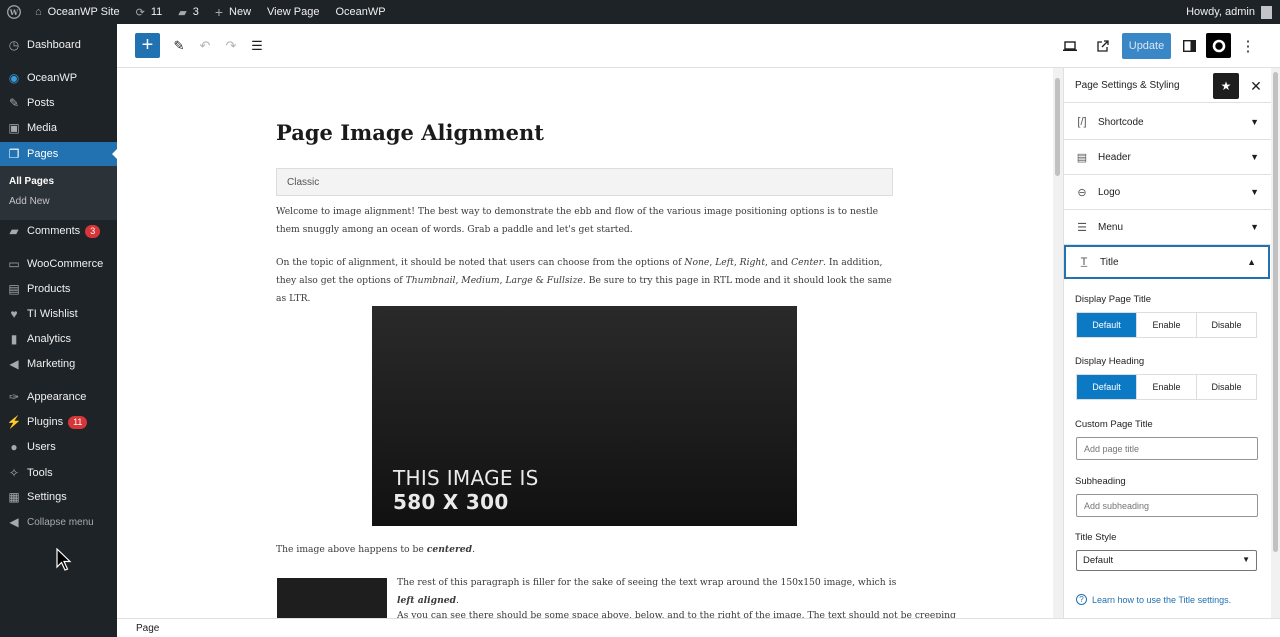 The height and width of the screenshot is (637, 1280). What do you see at coordinates (205, 46) in the screenshot?
I see `undo-button: ↶` at bounding box center [205, 46].